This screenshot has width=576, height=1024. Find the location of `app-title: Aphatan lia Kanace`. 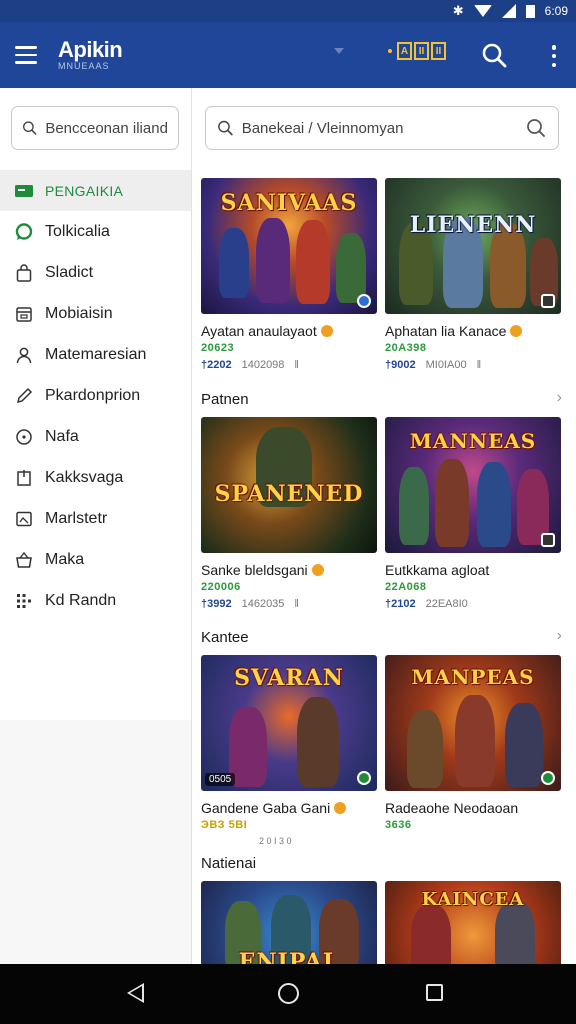

app-title: Aphatan lia Kanace is located at coordinates (446, 331).